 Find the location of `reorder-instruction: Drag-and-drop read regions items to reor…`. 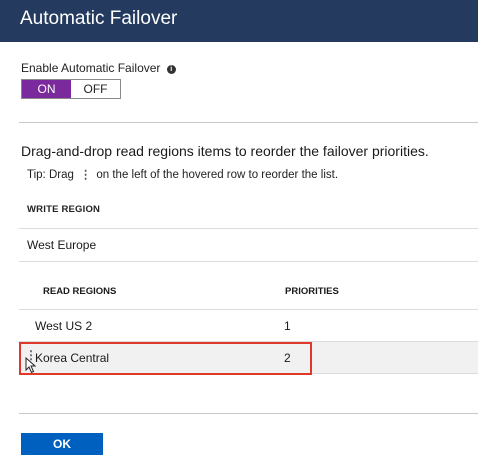

reorder-instruction: Drag-and-drop read regions items to reor… is located at coordinates (225, 151).